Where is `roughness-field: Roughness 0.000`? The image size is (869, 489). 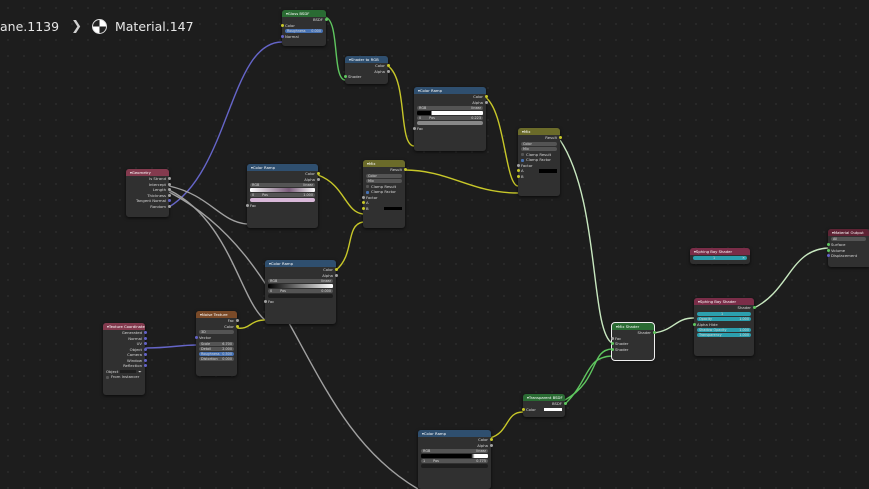 roughness-field: Roughness 0.000 is located at coordinates (304, 31).